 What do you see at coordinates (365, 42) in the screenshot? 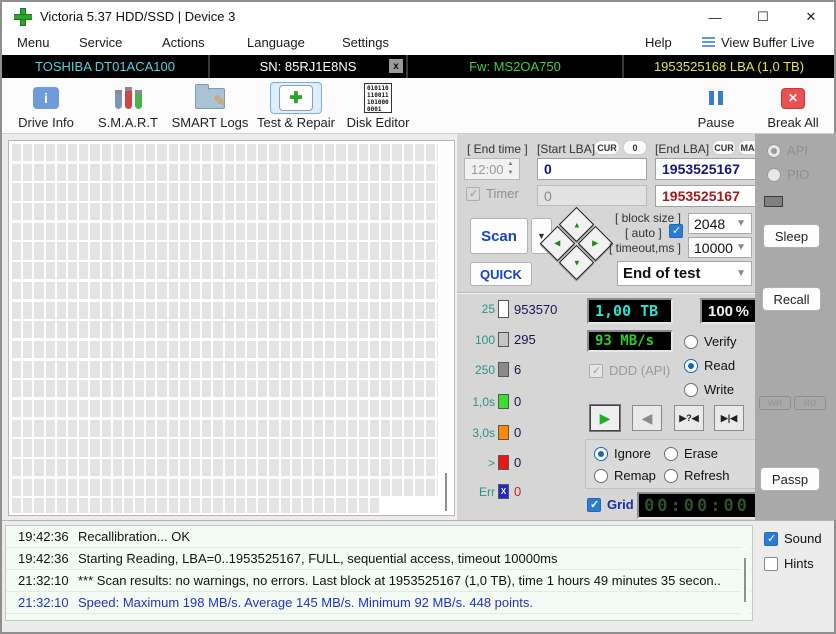
I see `menu-item-settings: Settings` at bounding box center [365, 42].